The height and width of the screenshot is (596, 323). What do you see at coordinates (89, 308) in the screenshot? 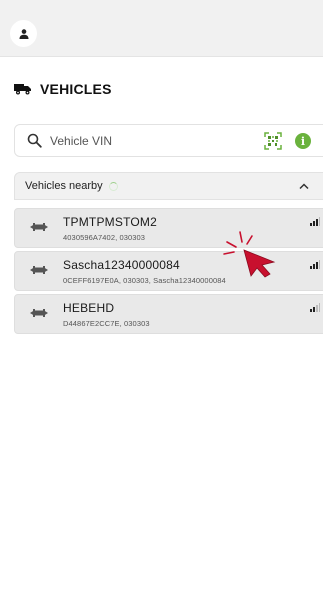
I see `vehicle-name: HEBEHD` at bounding box center [89, 308].